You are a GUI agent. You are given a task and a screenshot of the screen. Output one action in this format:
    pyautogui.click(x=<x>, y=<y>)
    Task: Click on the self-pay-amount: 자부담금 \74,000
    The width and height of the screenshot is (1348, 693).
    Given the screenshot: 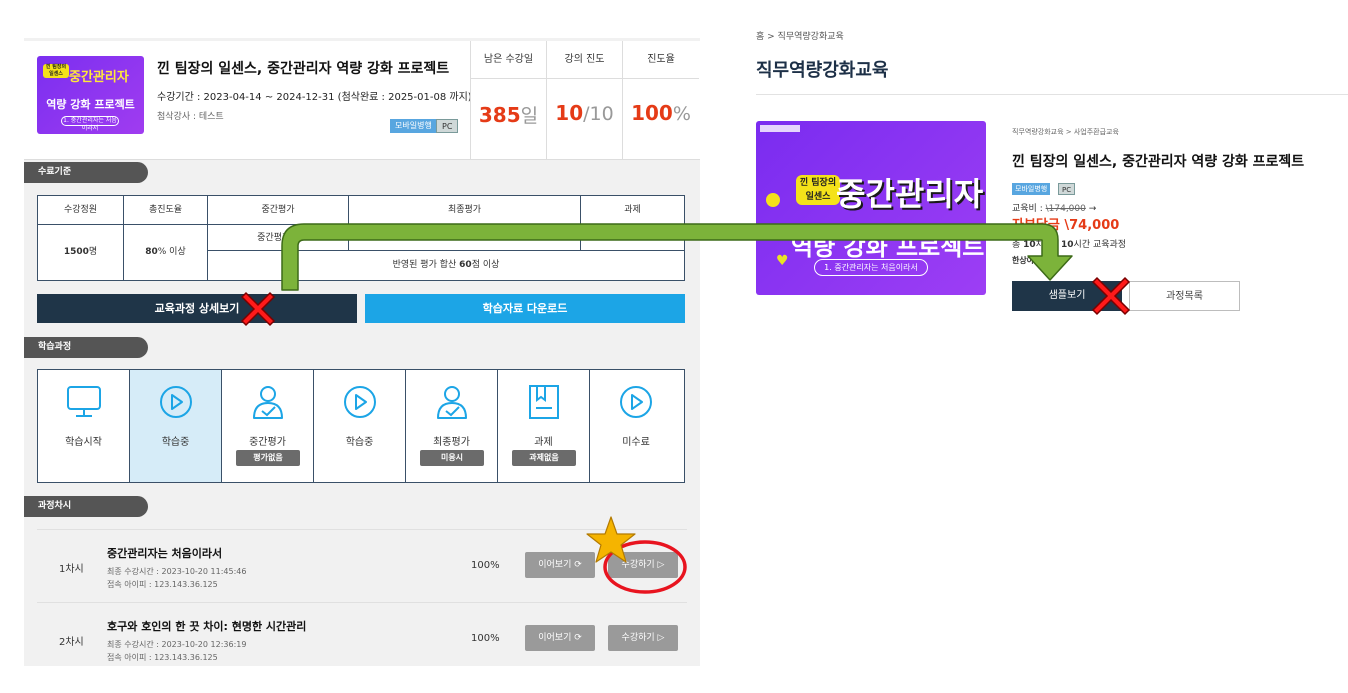 What is the action you would take?
    pyautogui.click(x=1066, y=225)
    